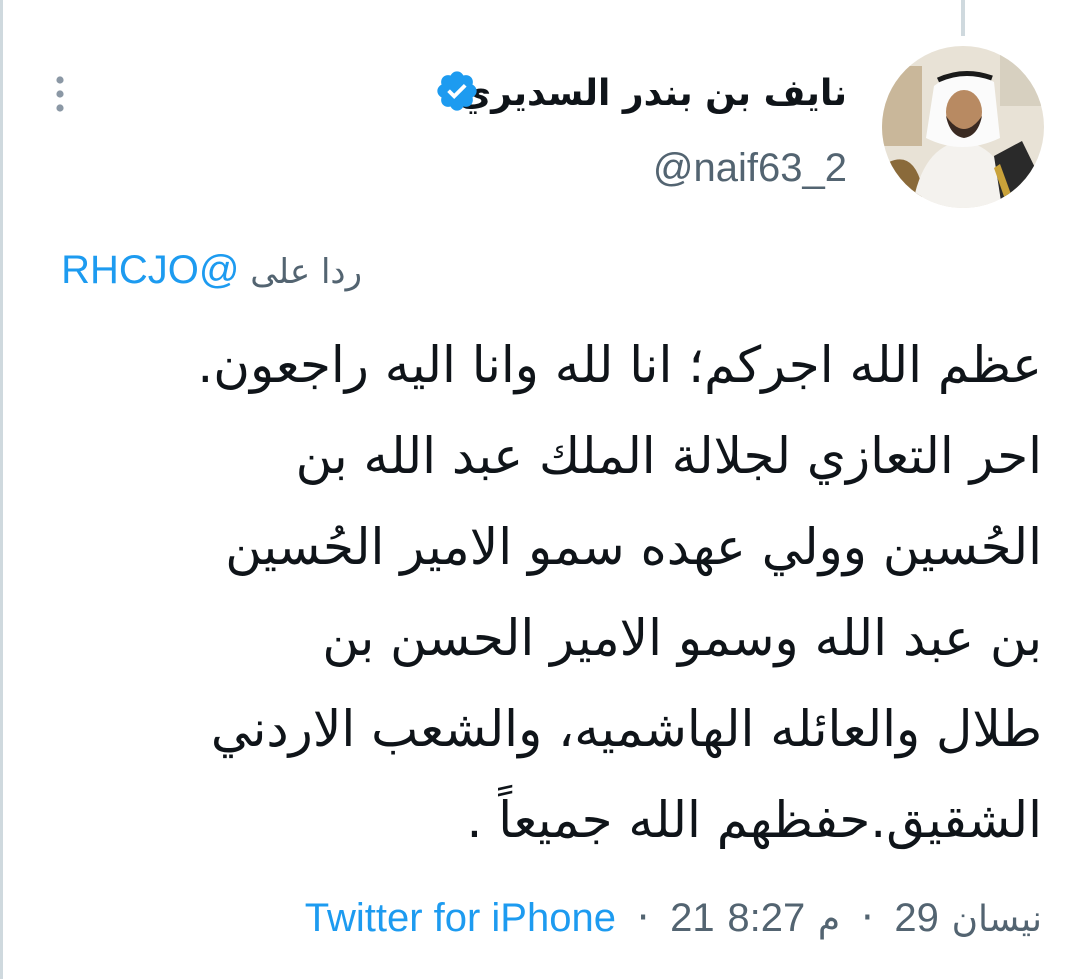  I want to click on reply-mention-link: @RHCJO, so click(150, 270).